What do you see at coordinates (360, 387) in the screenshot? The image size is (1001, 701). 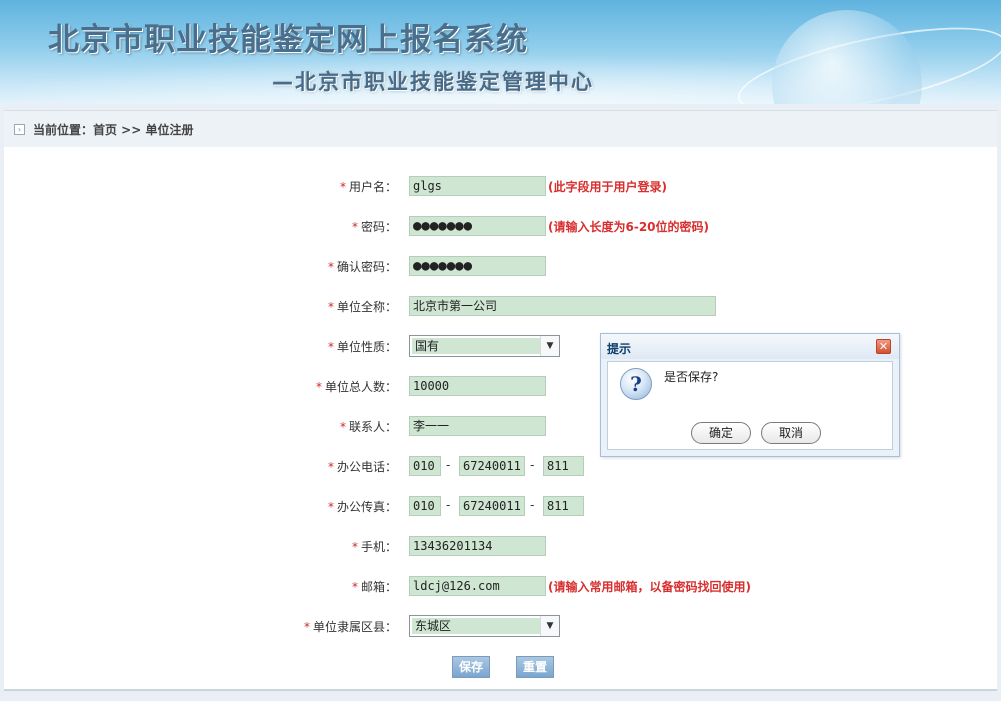 I see `headcount-label-text: 单位总人数：` at bounding box center [360, 387].